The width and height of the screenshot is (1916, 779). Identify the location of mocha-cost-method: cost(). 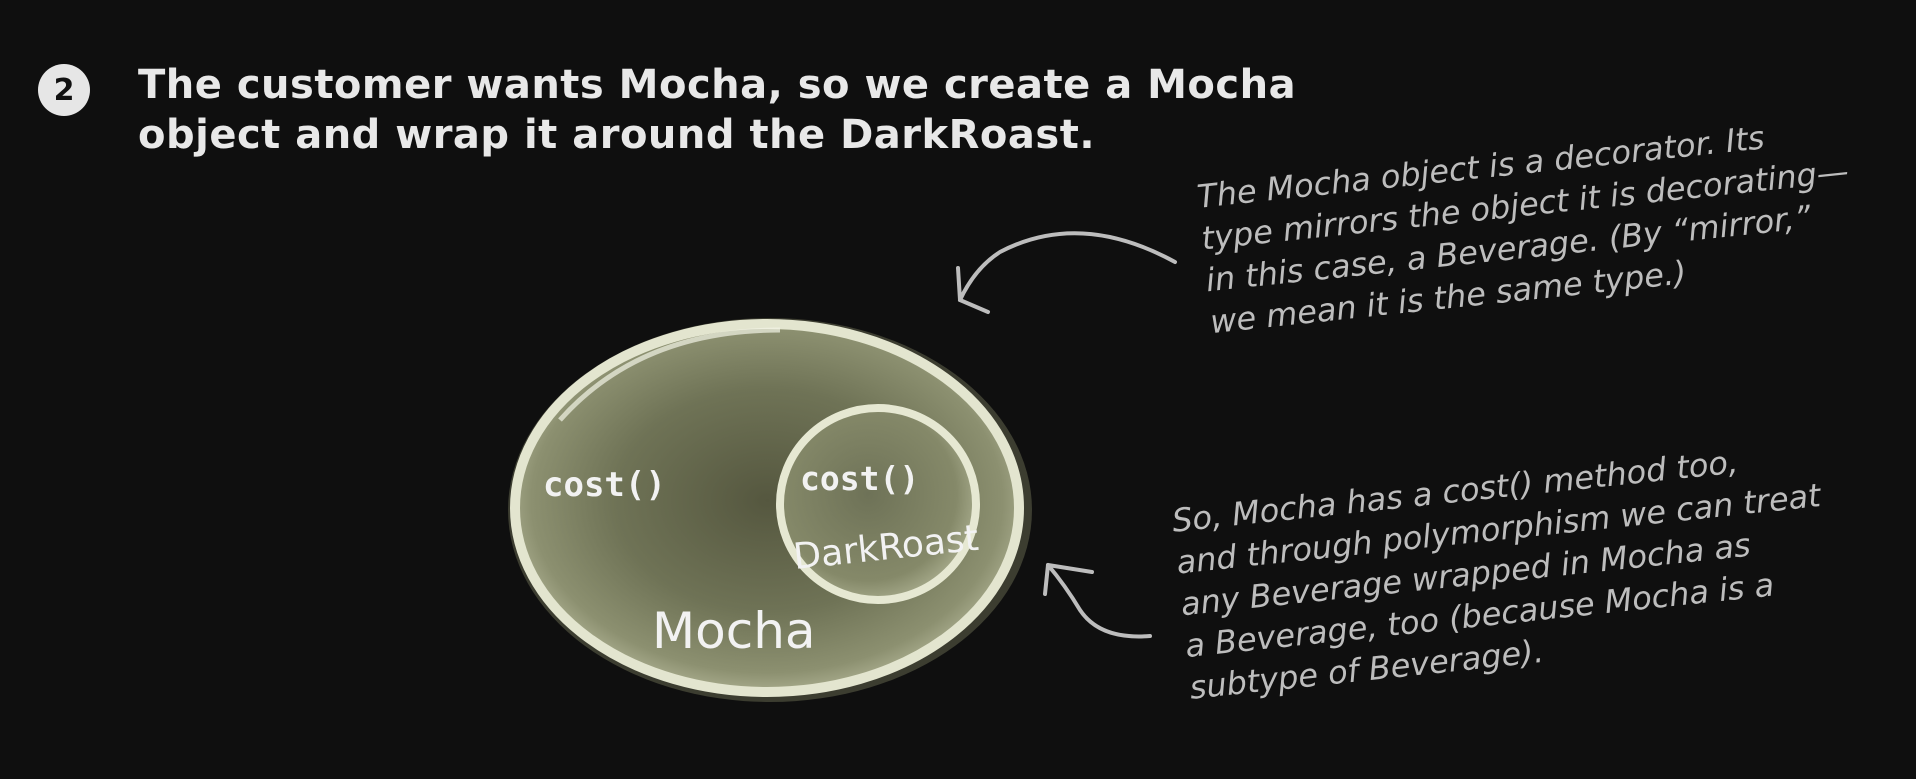
(604, 485).